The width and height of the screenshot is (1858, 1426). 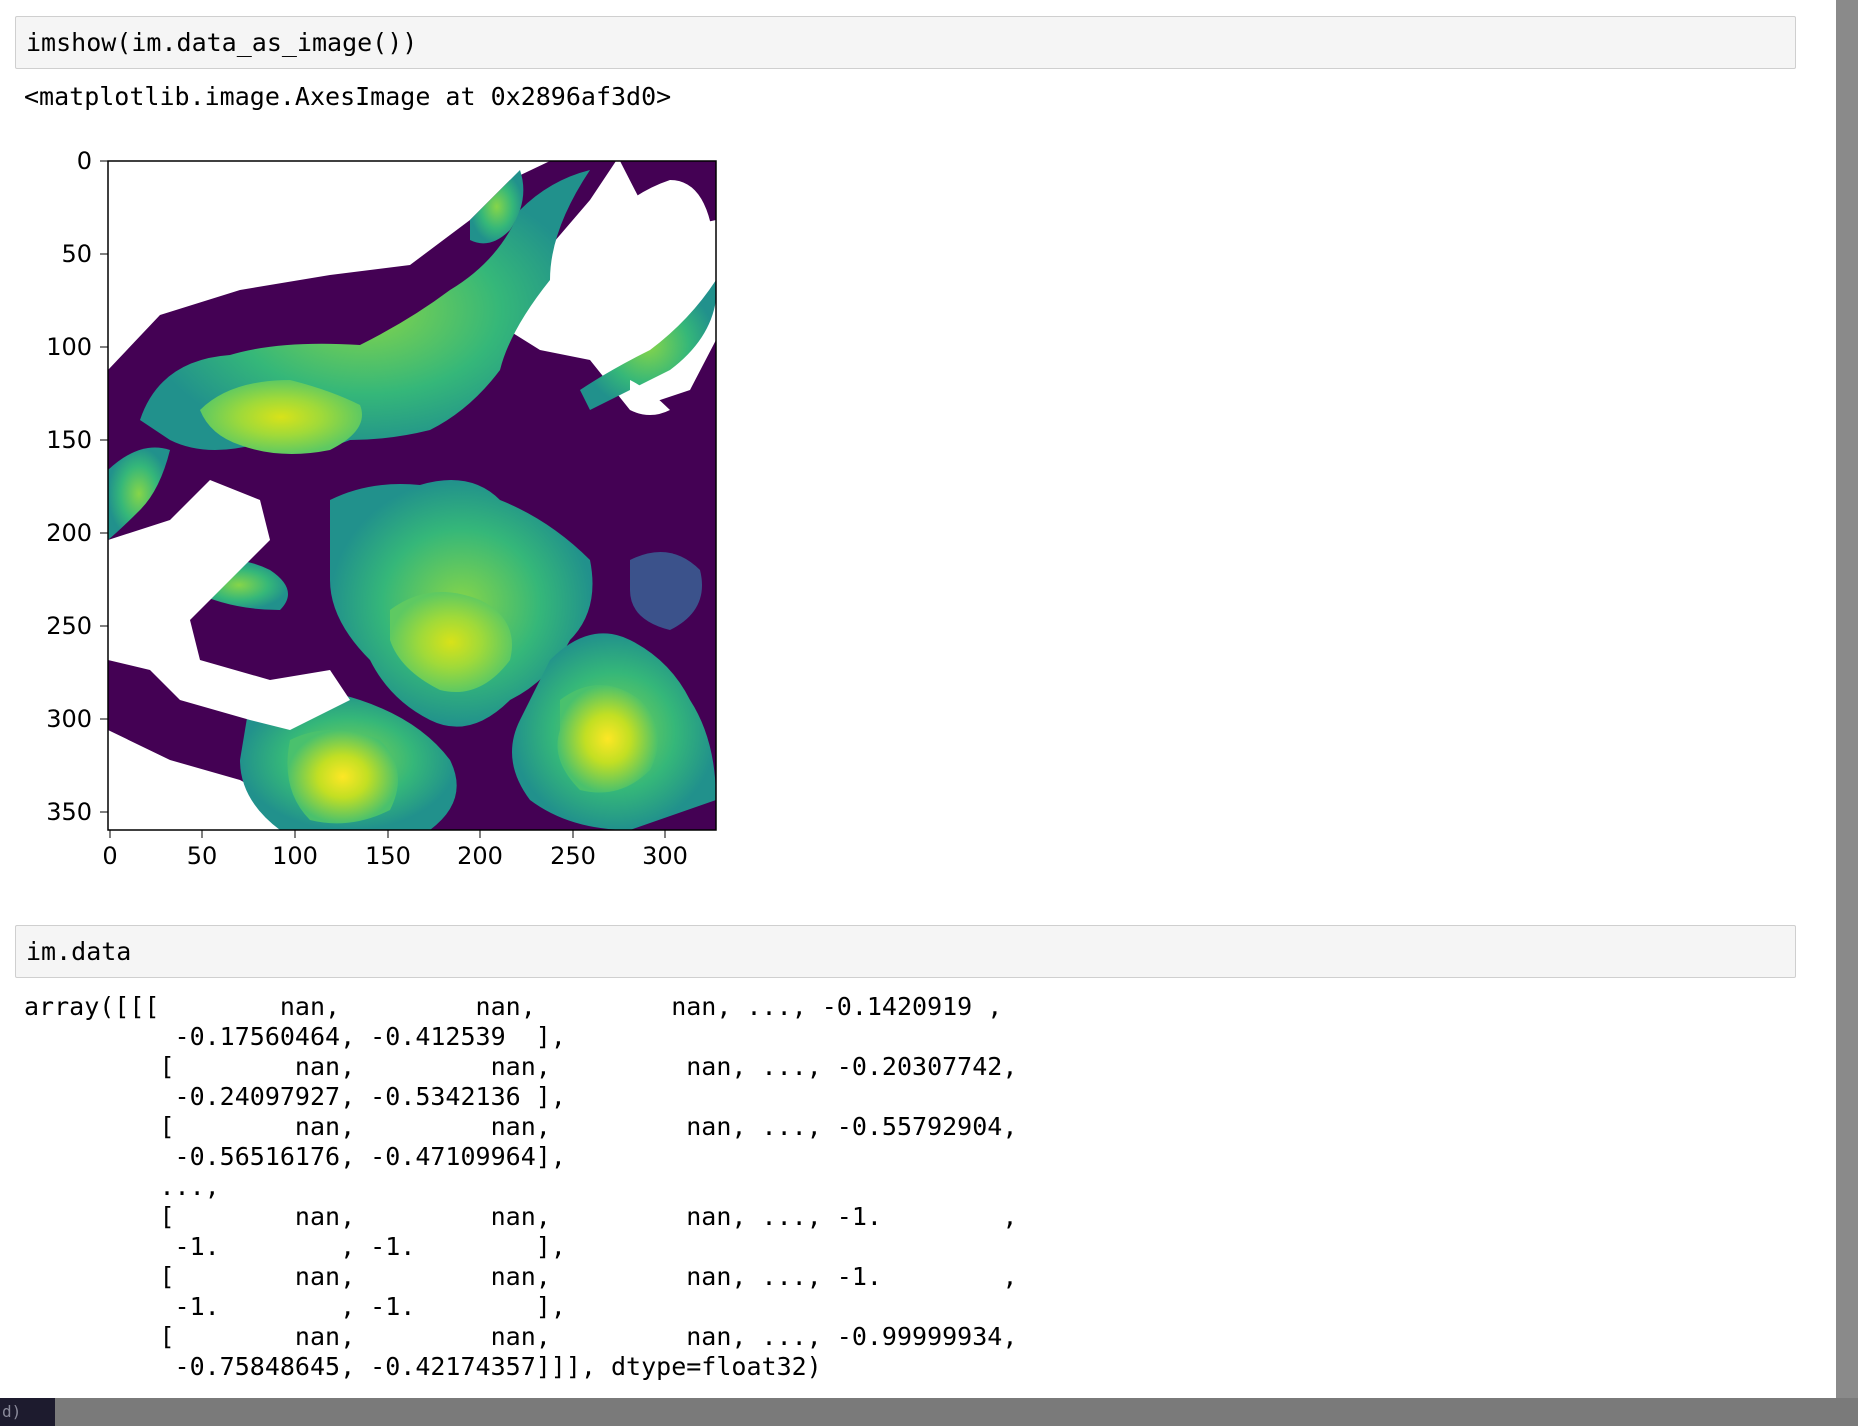 What do you see at coordinates (69, 533) in the screenshot?
I see `y-tick-label: 200` at bounding box center [69, 533].